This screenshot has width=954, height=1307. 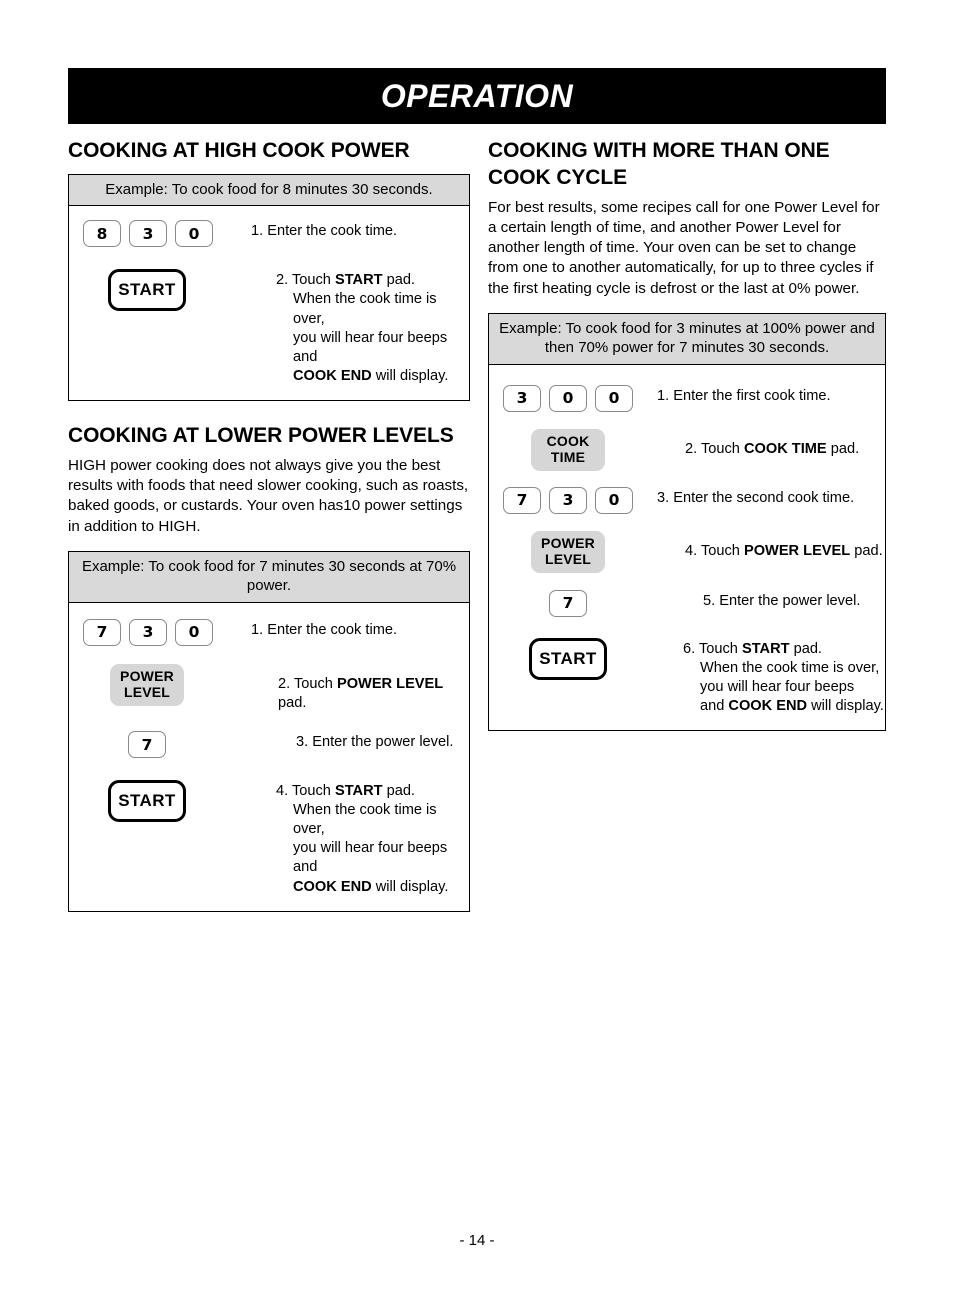 I want to click on step-row: 7 5. Enter the power level., so click(x=687, y=603).